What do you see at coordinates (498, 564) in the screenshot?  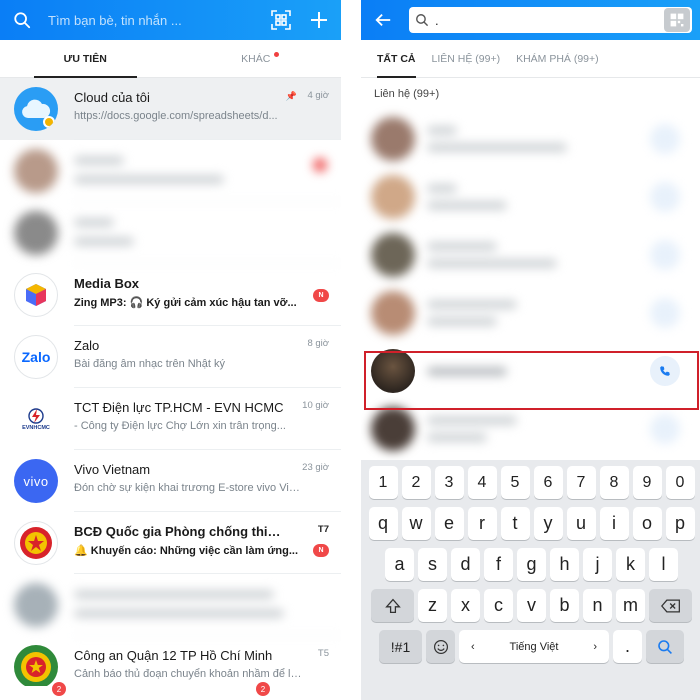 I see `key: f` at bounding box center [498, 564].